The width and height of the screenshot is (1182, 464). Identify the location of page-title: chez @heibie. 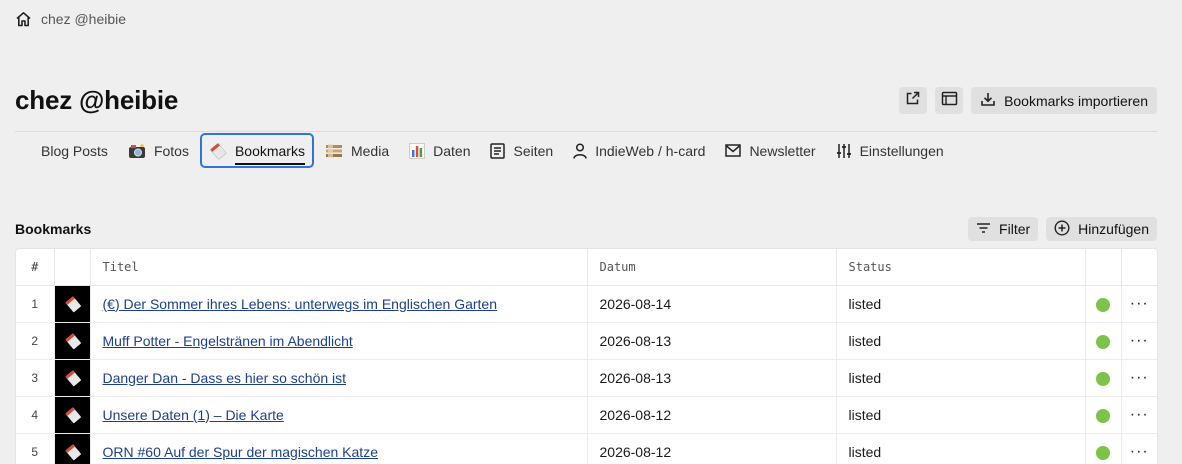
(97, 100).